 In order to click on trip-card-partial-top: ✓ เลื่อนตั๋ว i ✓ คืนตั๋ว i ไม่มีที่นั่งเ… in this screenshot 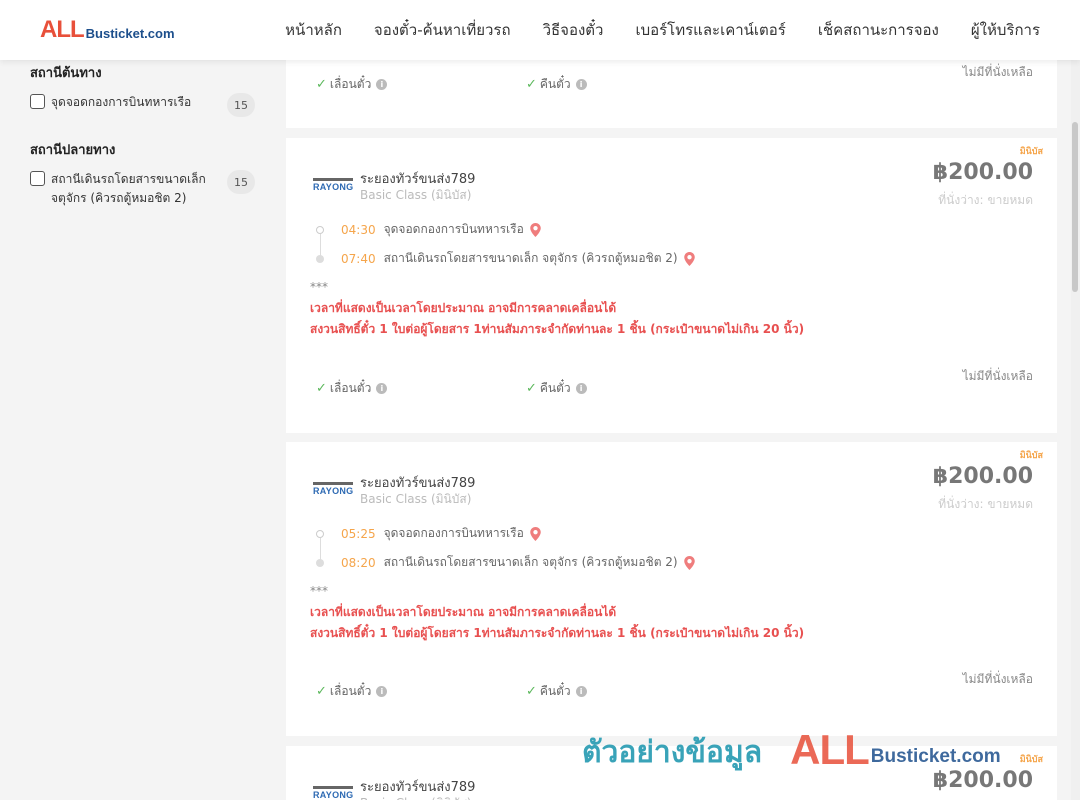, I will do `click(671, 94)`.